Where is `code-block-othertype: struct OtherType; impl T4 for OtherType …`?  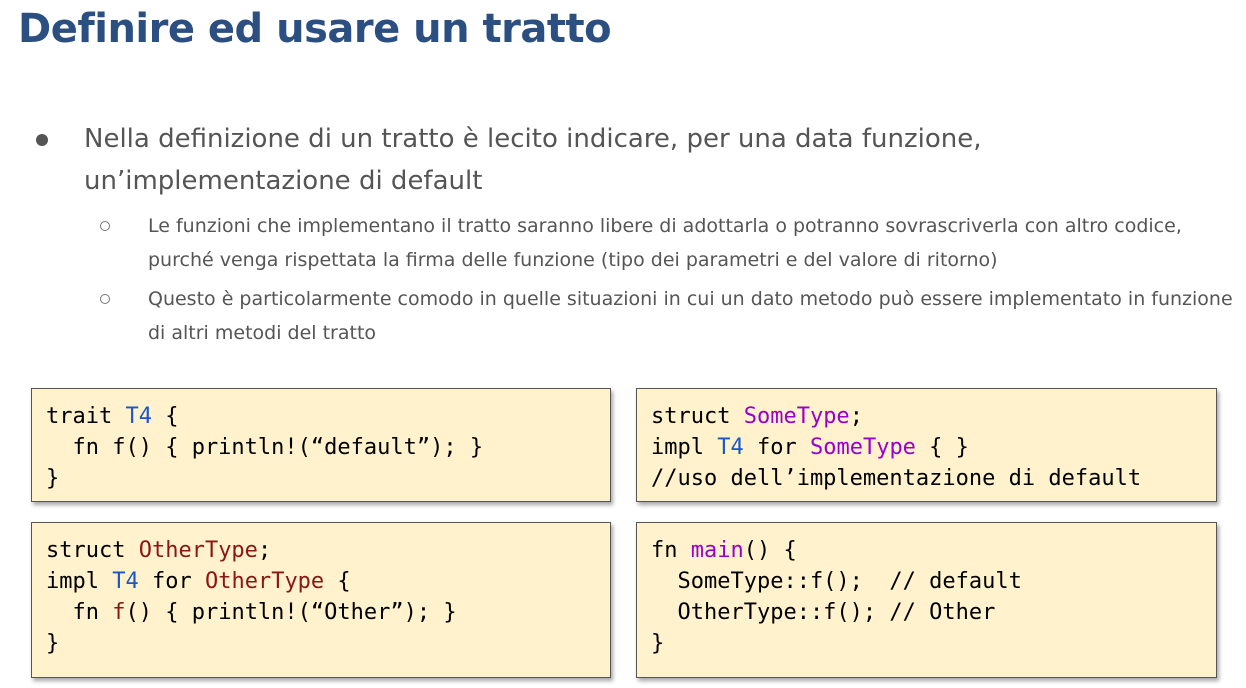 code-block-othertype: struct OtherType; impl T4 for OtherType … is located at coordinates (321, 600).